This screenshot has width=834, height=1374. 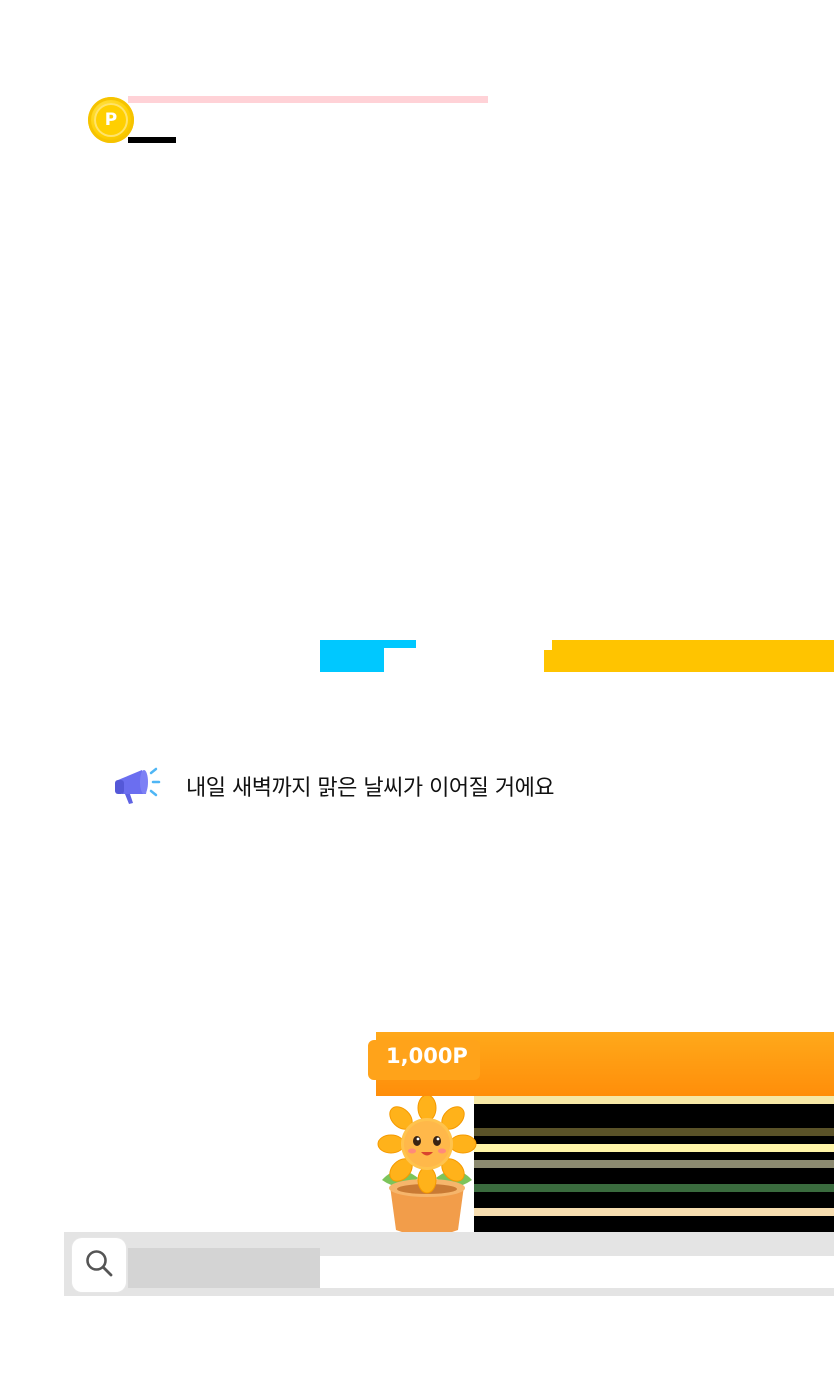 I want to click on point-coin-icon: P, so click(x=111, y=120).